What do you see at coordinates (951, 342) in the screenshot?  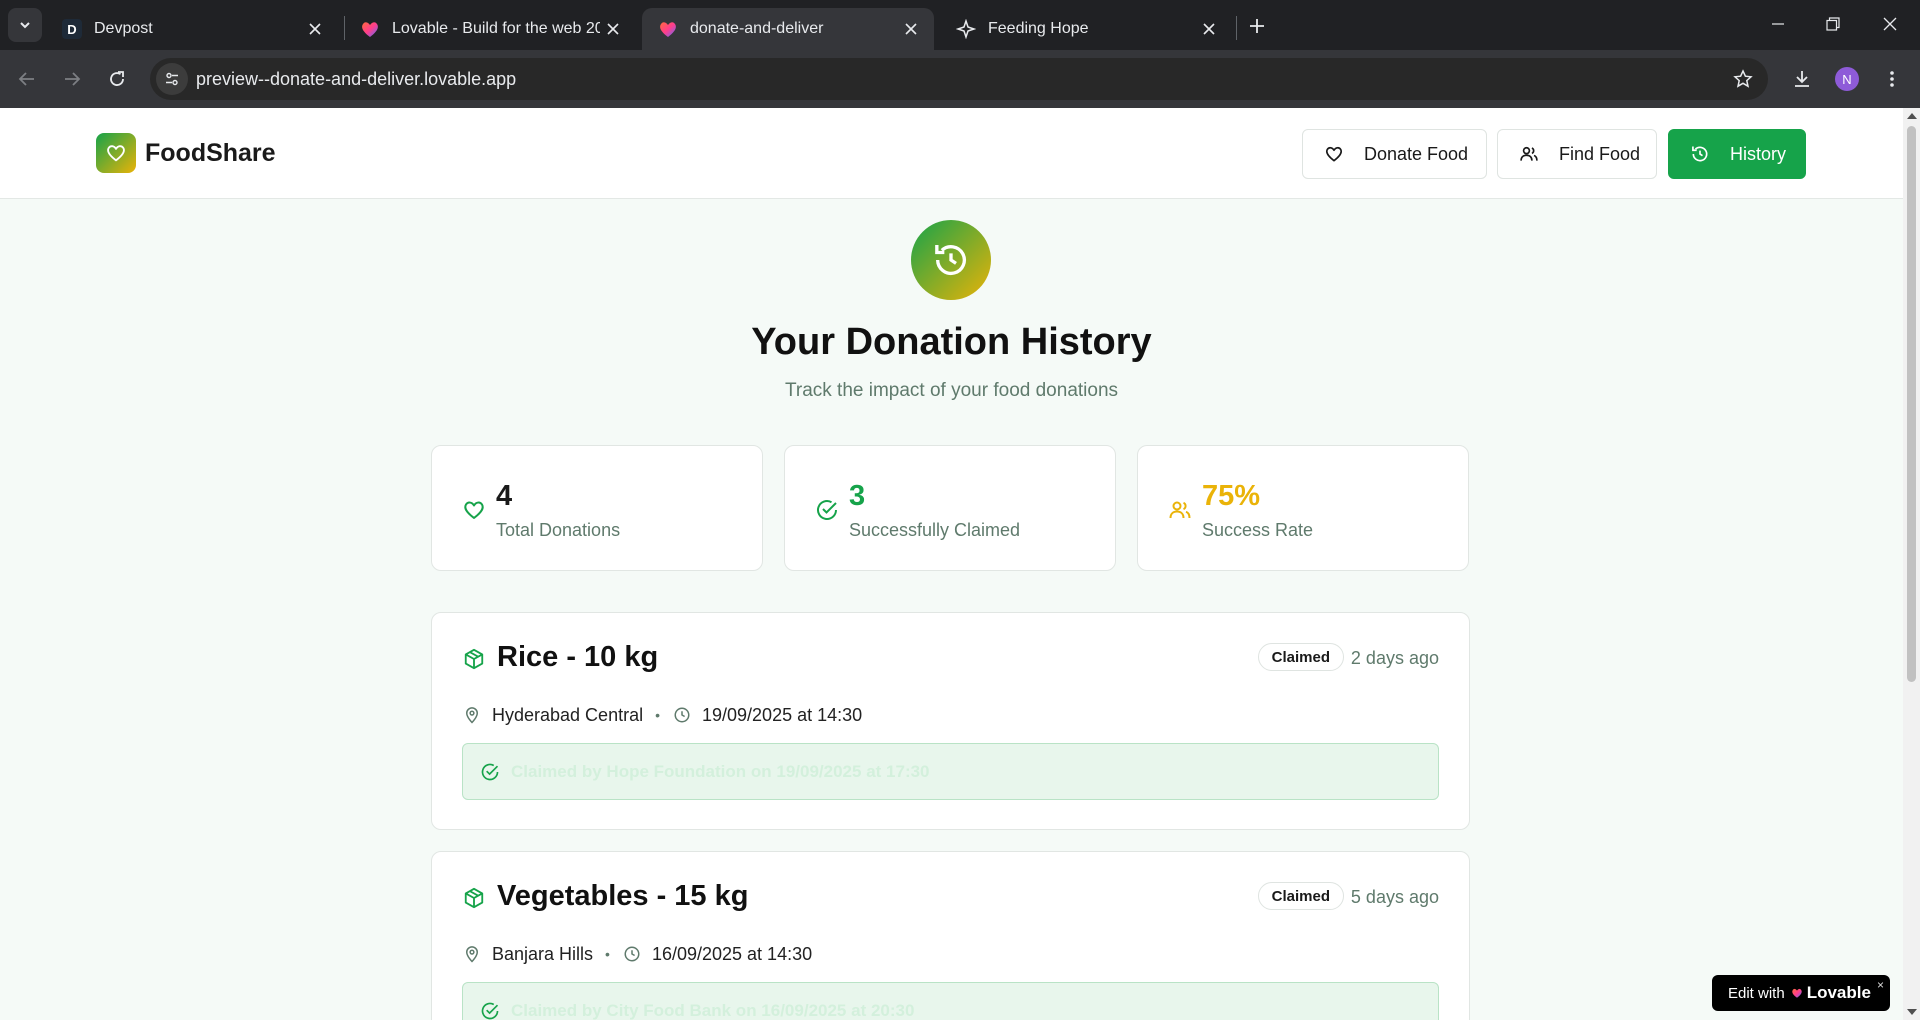 I see `page-title: Your Donation History` at bounding box center [951, 342].